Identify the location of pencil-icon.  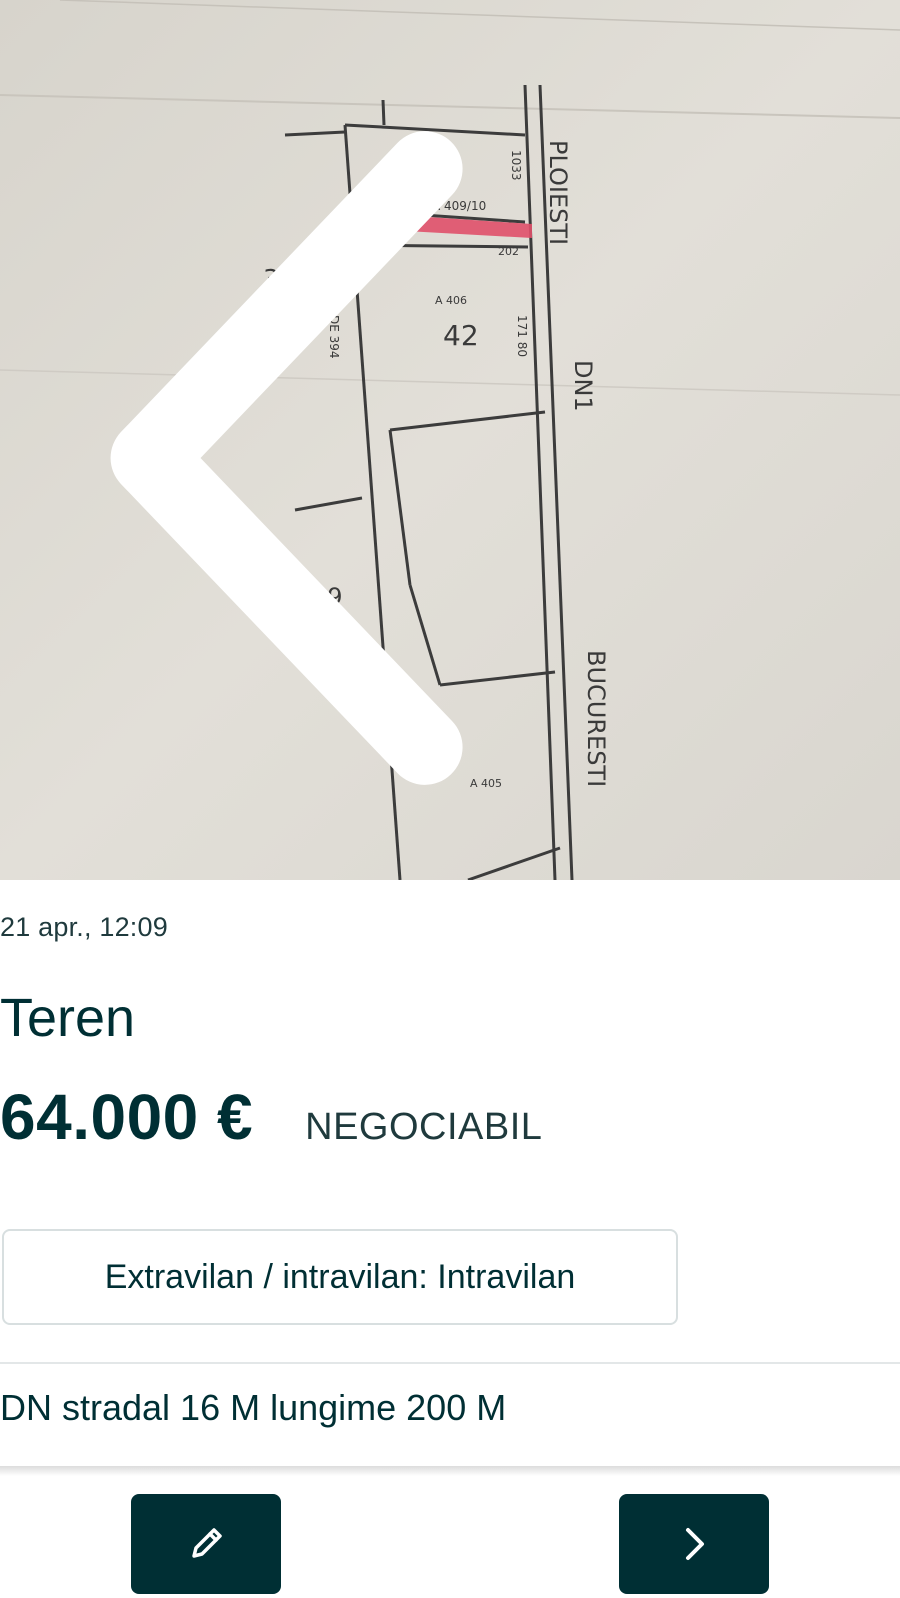
(207, 1543).